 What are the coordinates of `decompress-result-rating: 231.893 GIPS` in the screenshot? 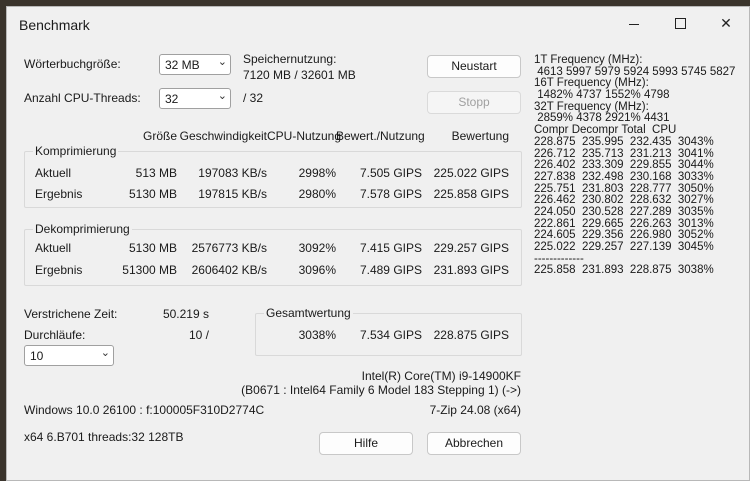 It's located at (471, 270).